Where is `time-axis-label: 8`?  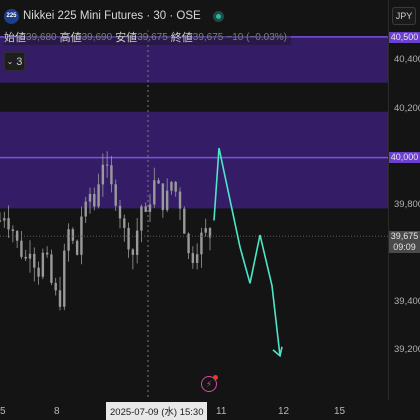 time-axis-label: 8 is located at coordinates (57, 411).